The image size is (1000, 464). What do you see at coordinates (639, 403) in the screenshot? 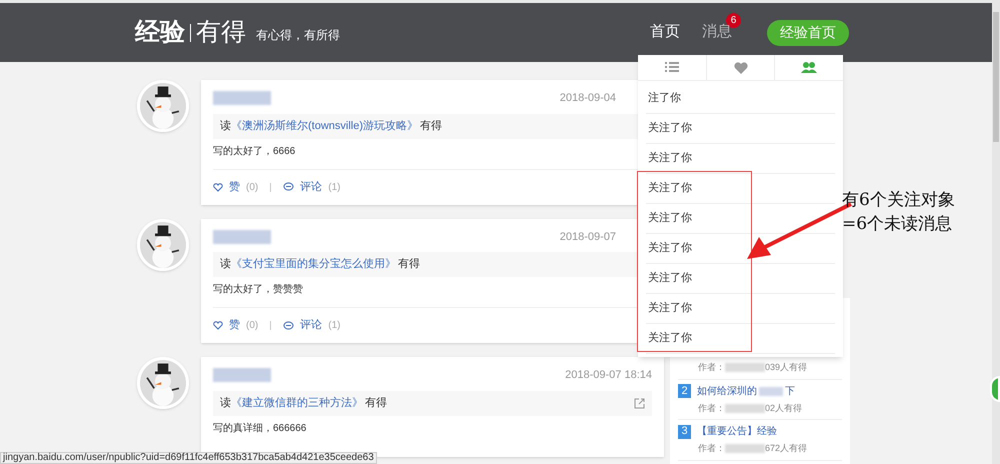
I see `external-link-icon` at bounding box center [639, 403].